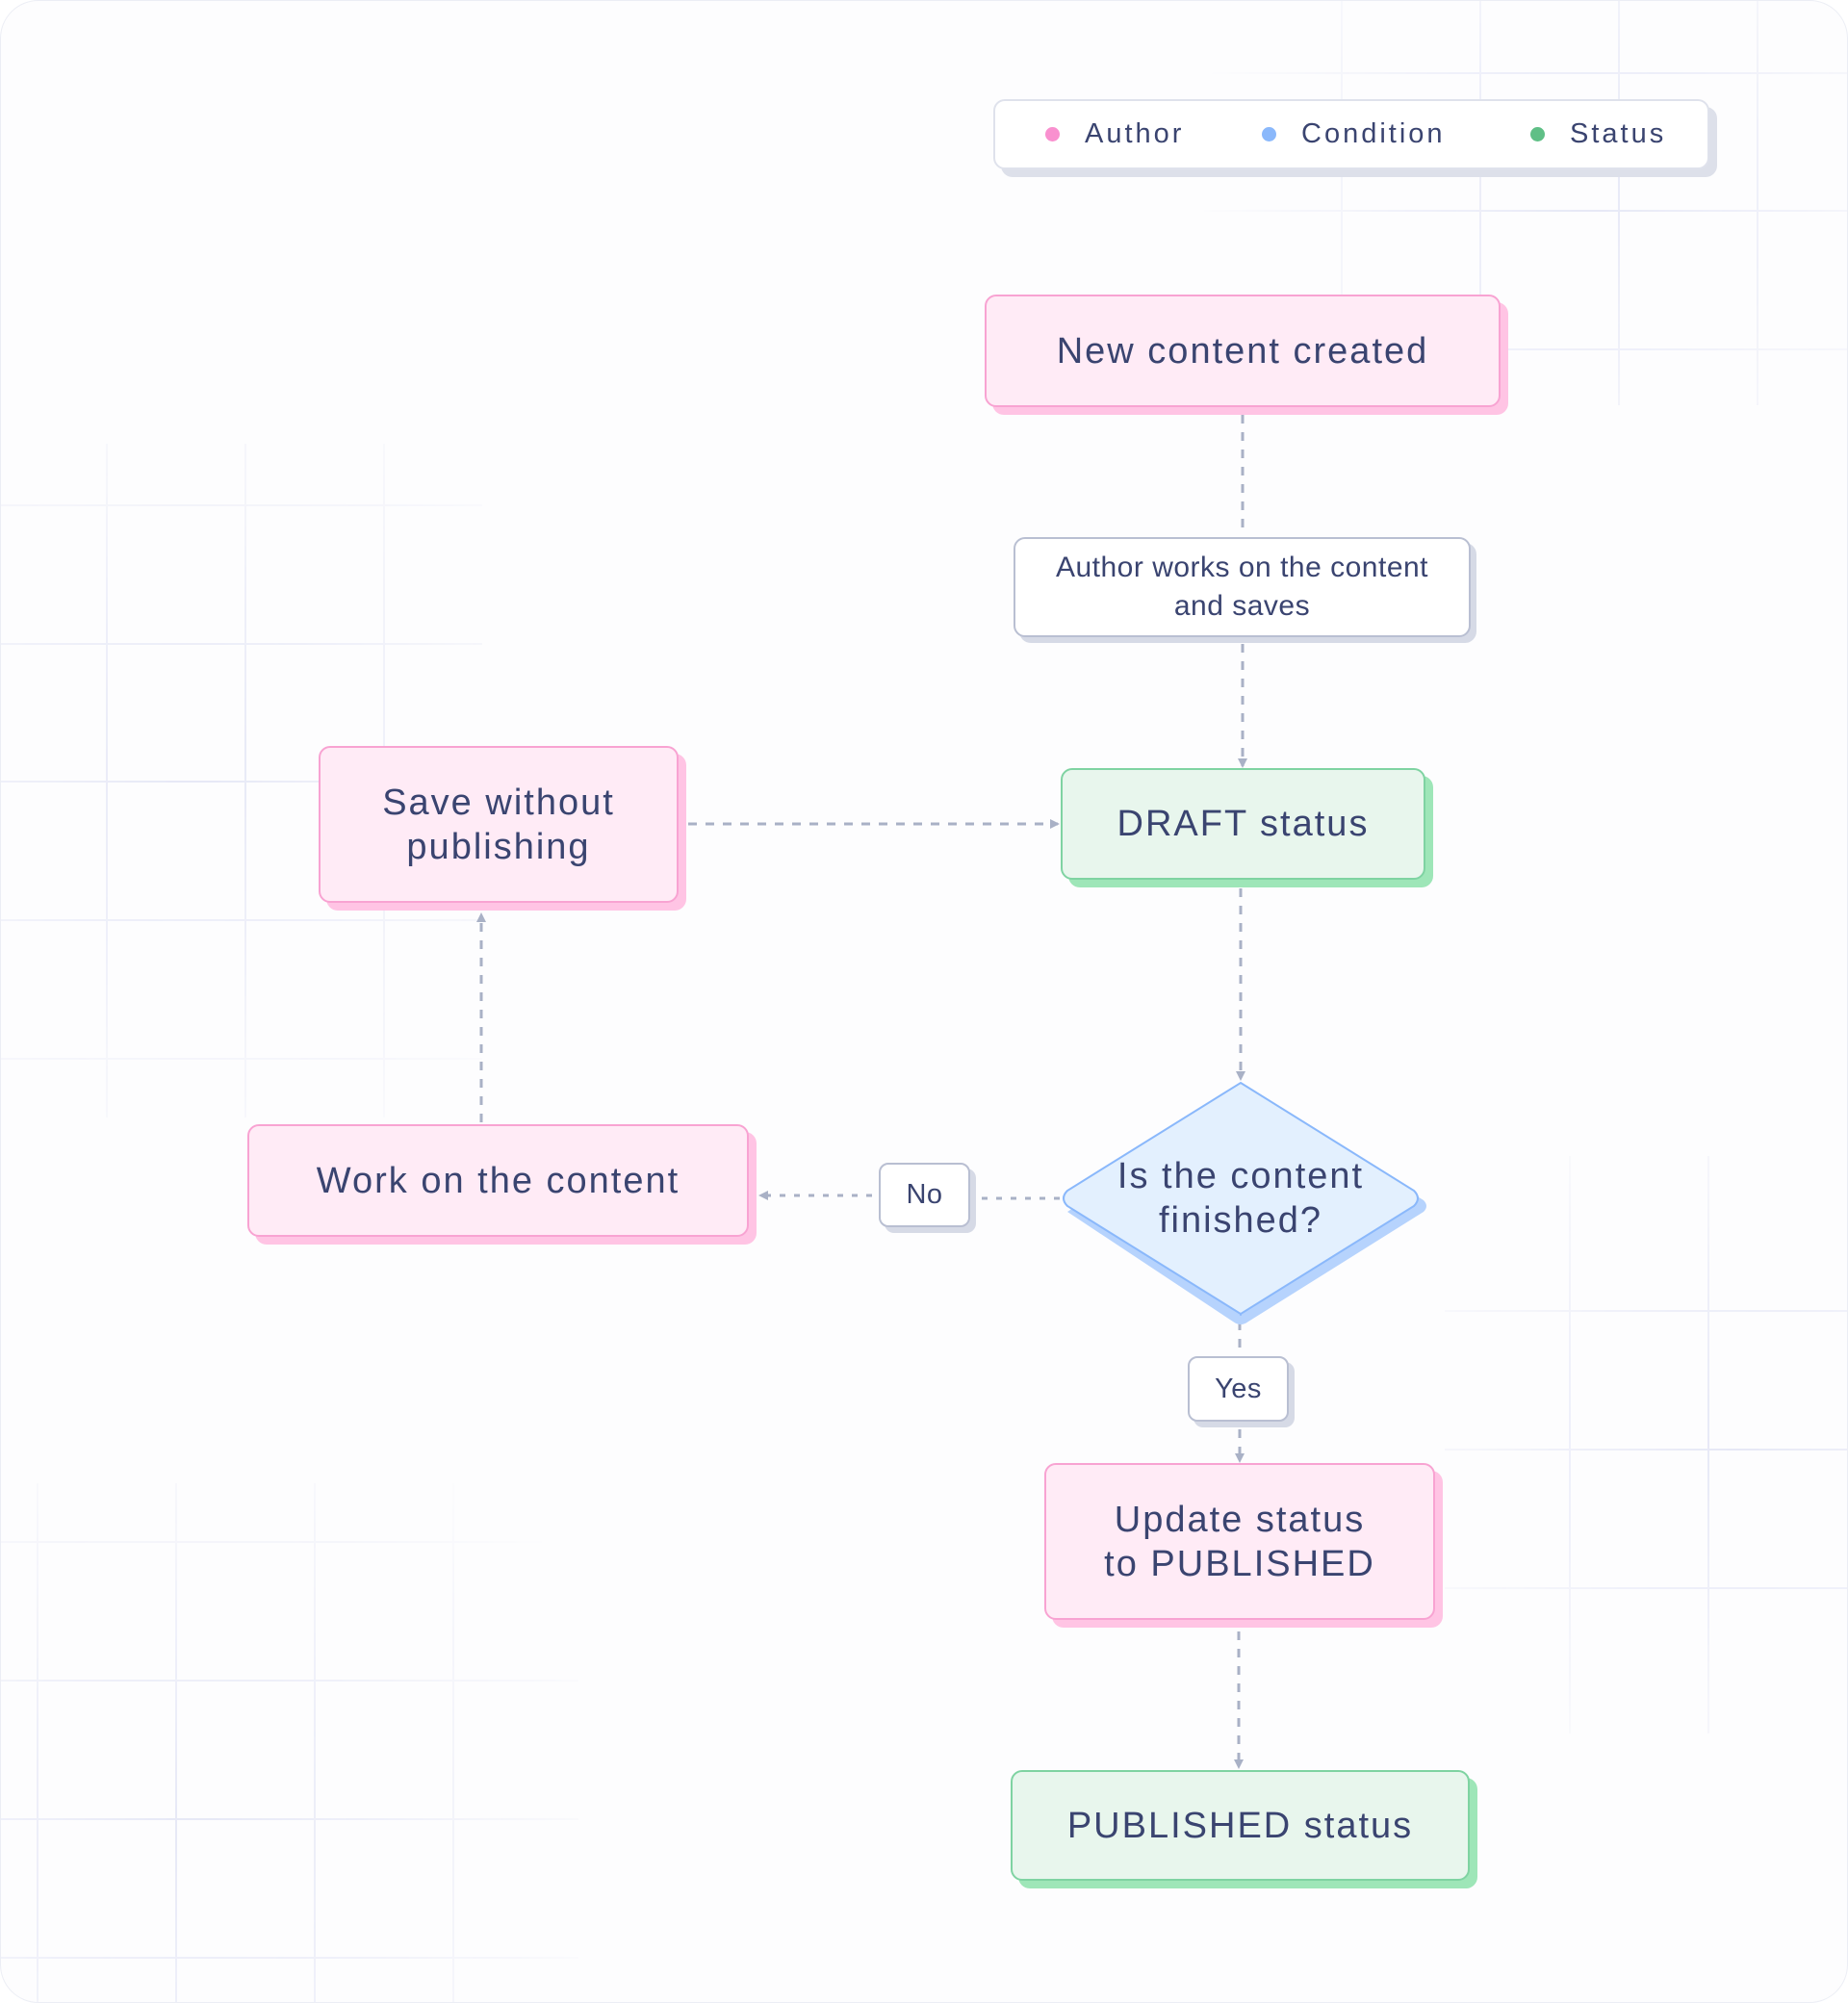  I want to click on node-label: New content created, so click(1242, 351).